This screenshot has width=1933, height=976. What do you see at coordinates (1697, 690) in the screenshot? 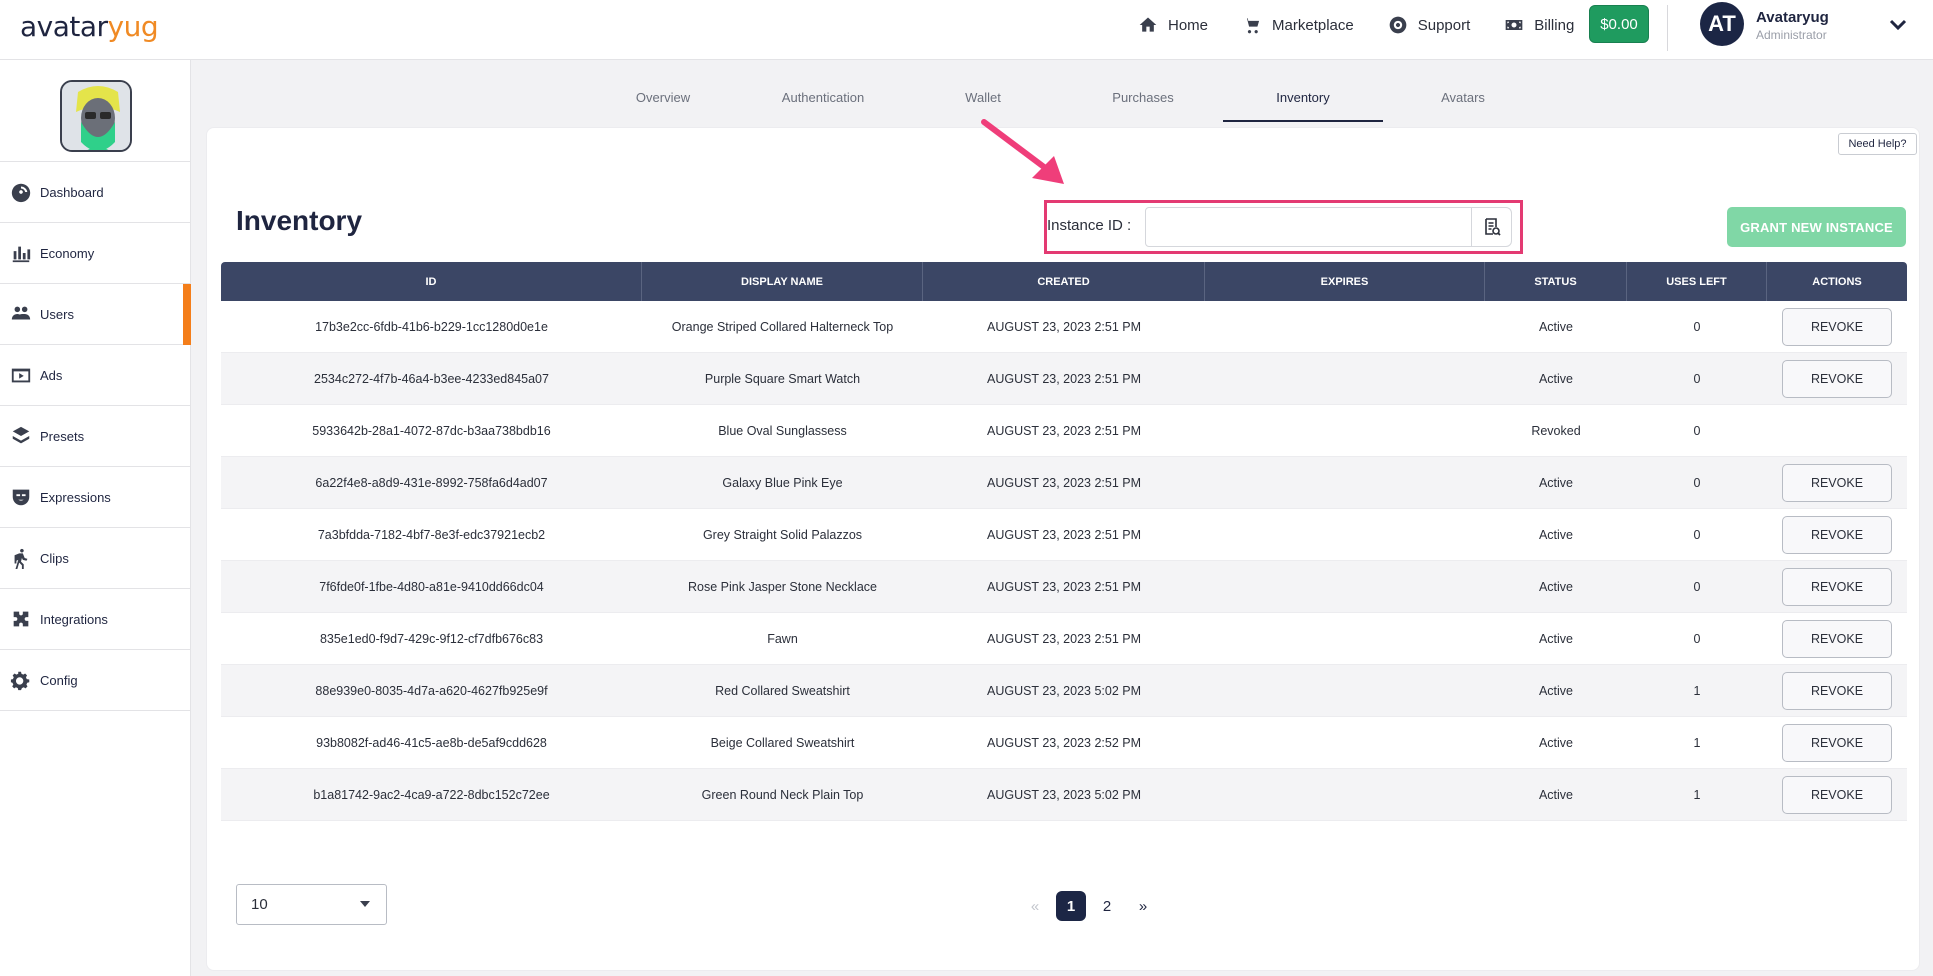
I see `cell-uses-left: 1` at bounding box center [1697, 690].